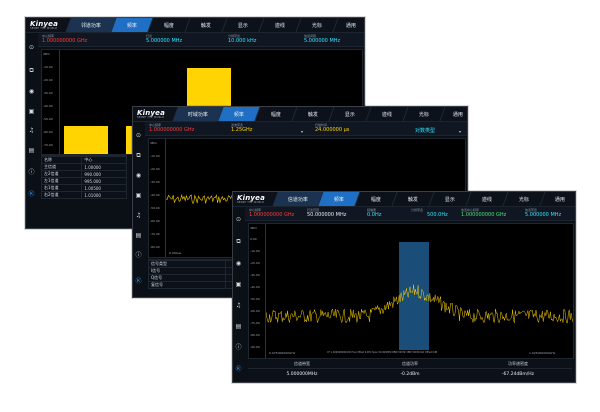 The image size is (600, 412). Describe the element at coordinates (175, 253) in the screenshot. I see `x-start-label: 0.000μs` at that location.